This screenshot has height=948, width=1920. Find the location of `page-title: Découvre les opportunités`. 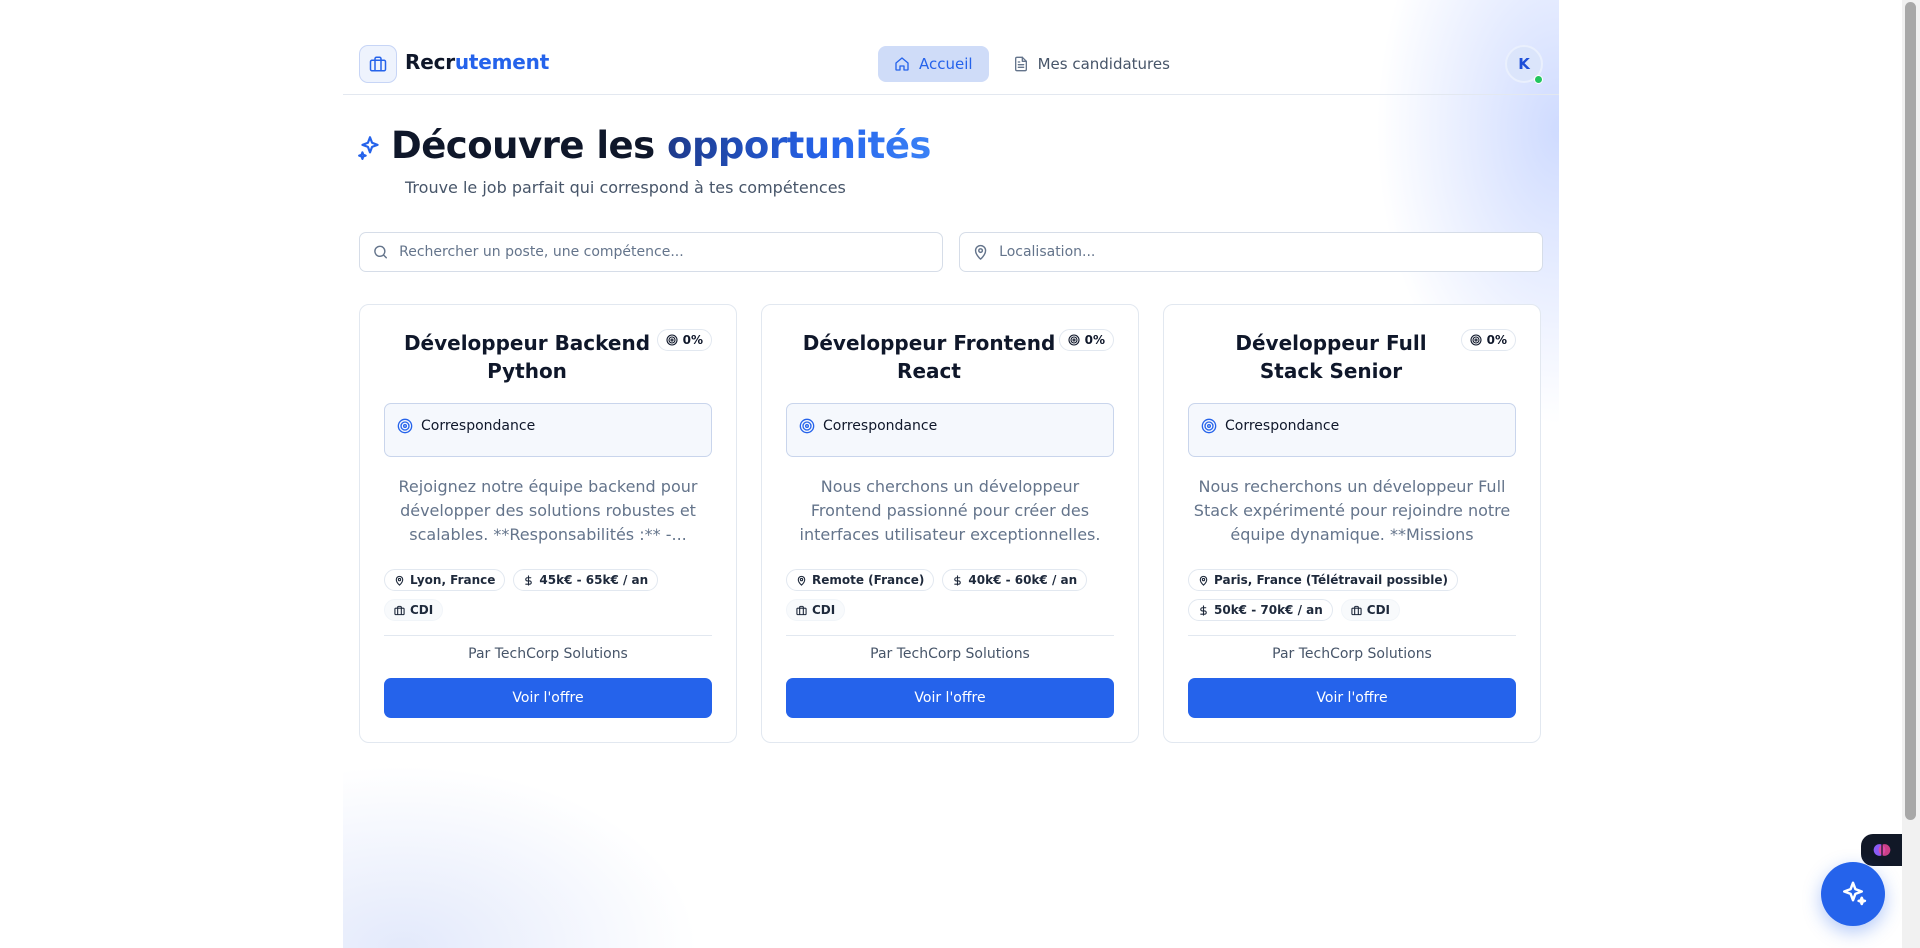

page-title: Découvre les opportunités is located at coordinates (661, 145).